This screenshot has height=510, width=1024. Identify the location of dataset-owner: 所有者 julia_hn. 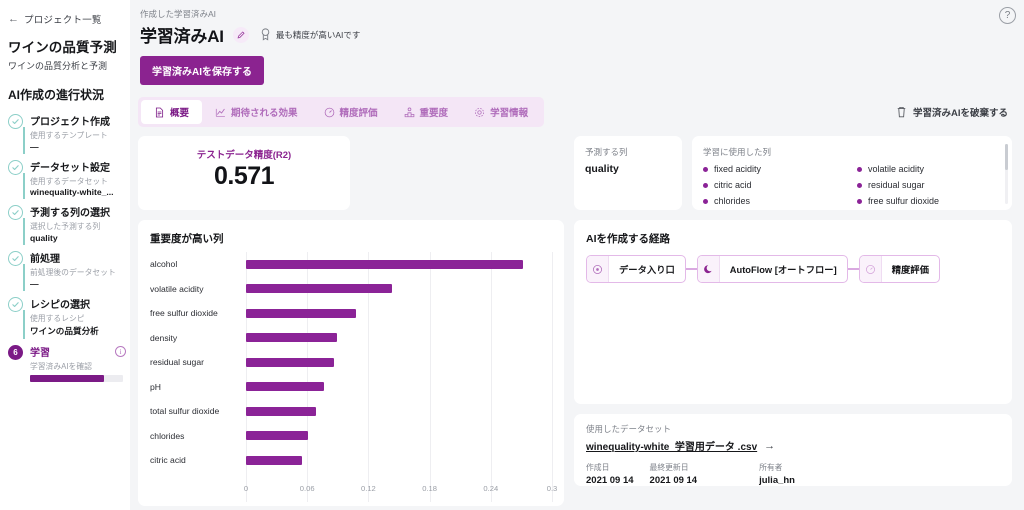
(777, 474).